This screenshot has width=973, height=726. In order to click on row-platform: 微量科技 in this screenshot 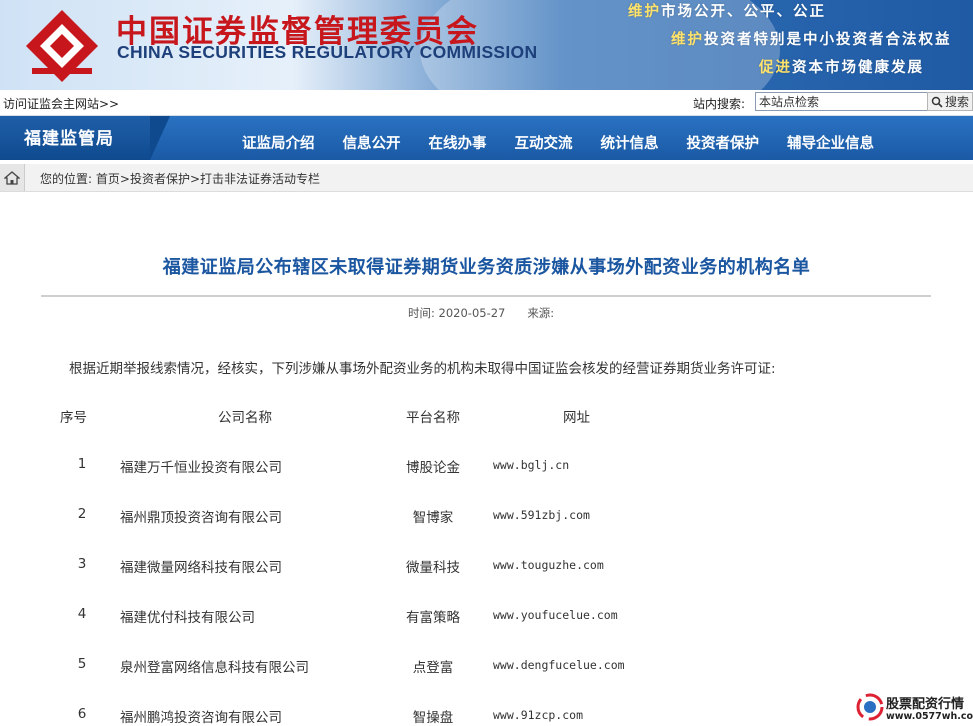, I will do `click(433, 568)`.